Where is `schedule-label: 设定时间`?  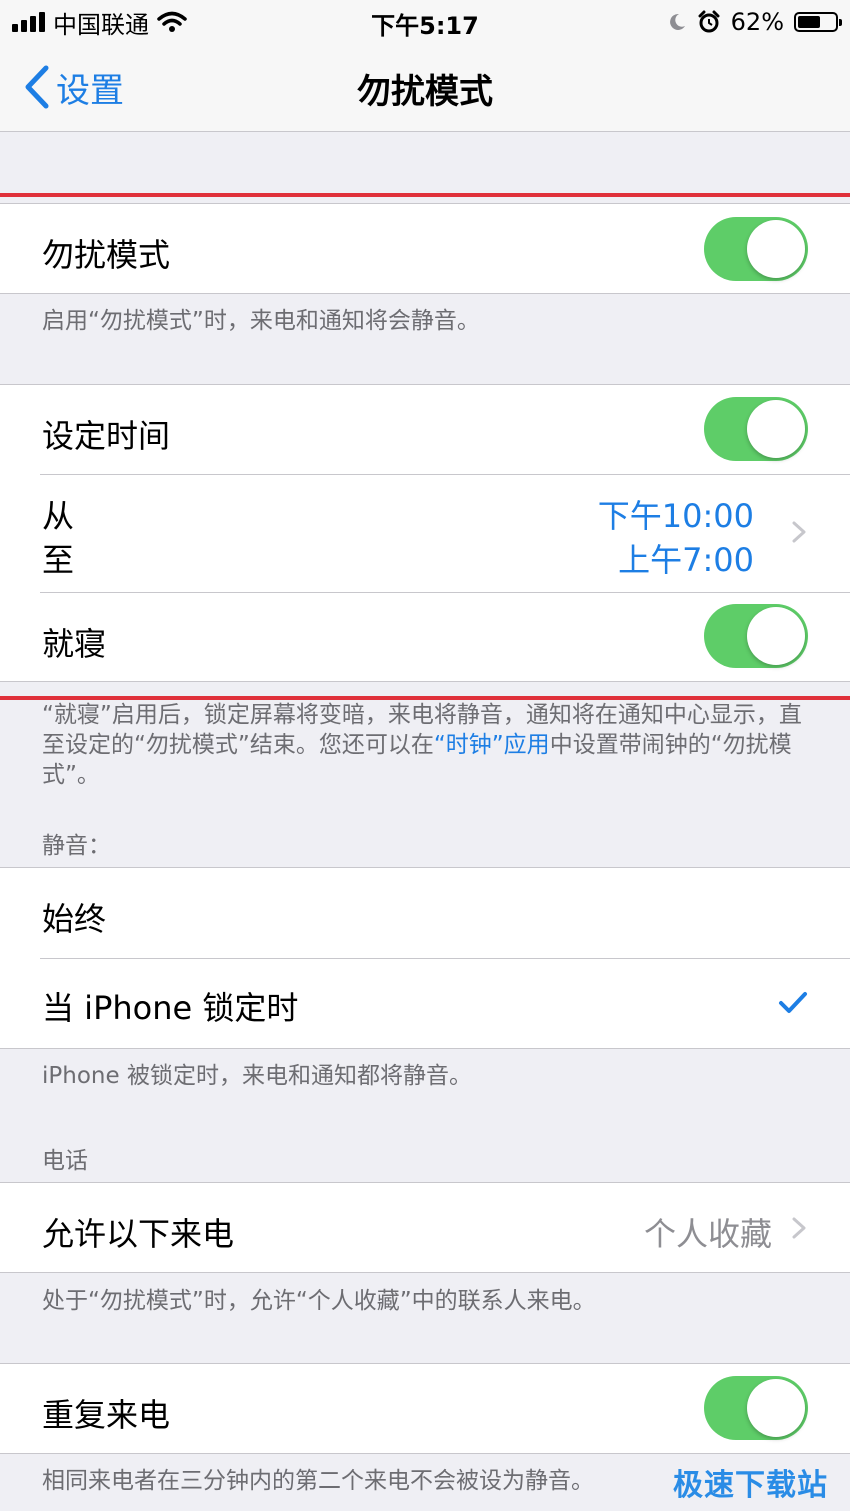 schedule-label: 设定时间 is located at coordinates (106, 436).